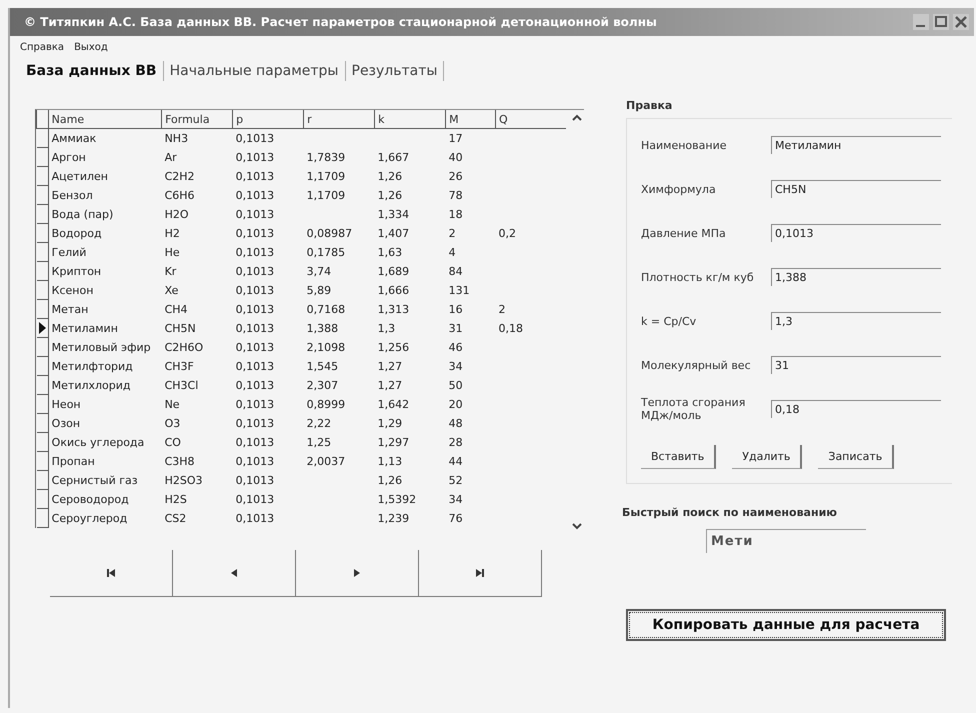 The width and height of the screenshot is (976, 713). I want to click on table-cell: 1,239, so click(394, 518).